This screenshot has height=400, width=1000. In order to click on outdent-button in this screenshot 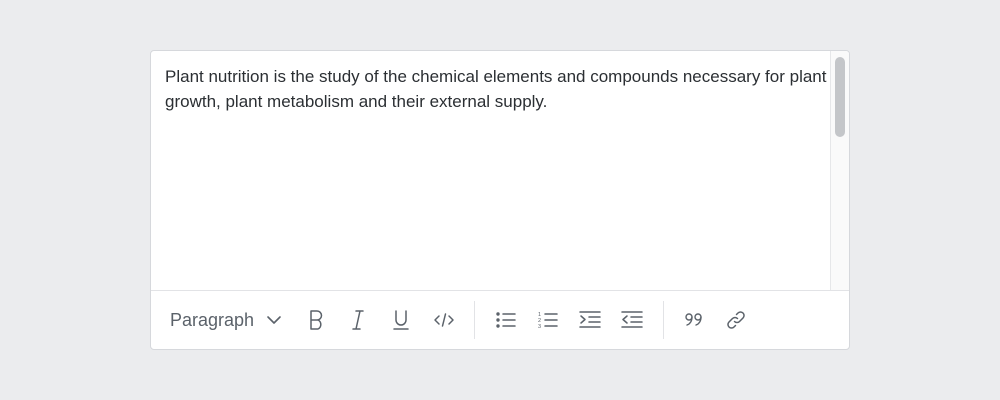, I will do `click(632, 320)`.